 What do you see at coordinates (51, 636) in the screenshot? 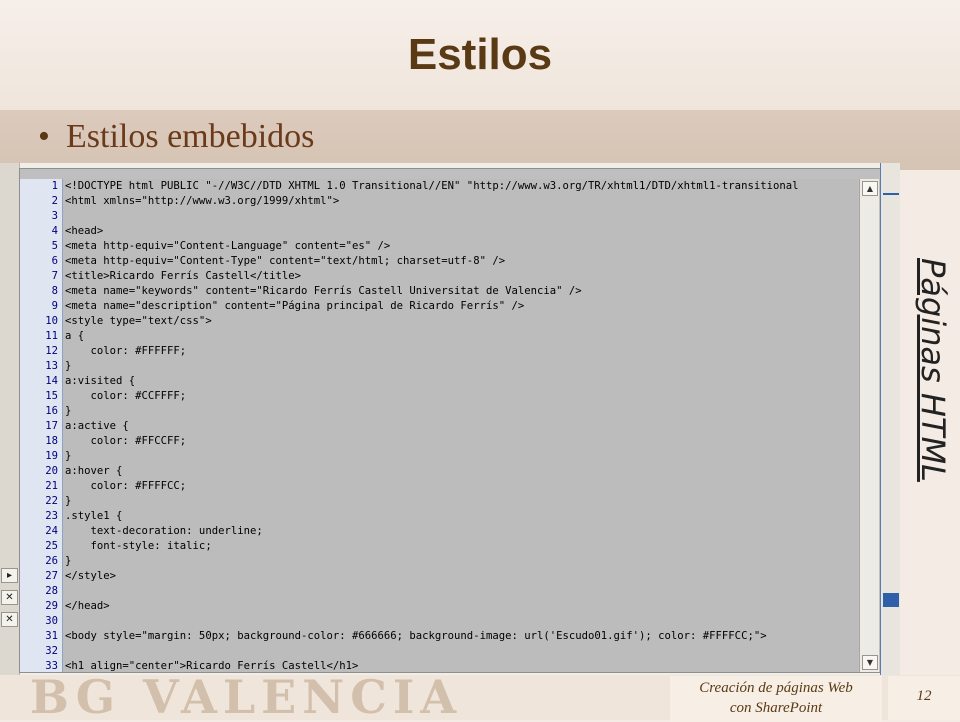
I see `line-number: 31` at bounding box center [51, 636].